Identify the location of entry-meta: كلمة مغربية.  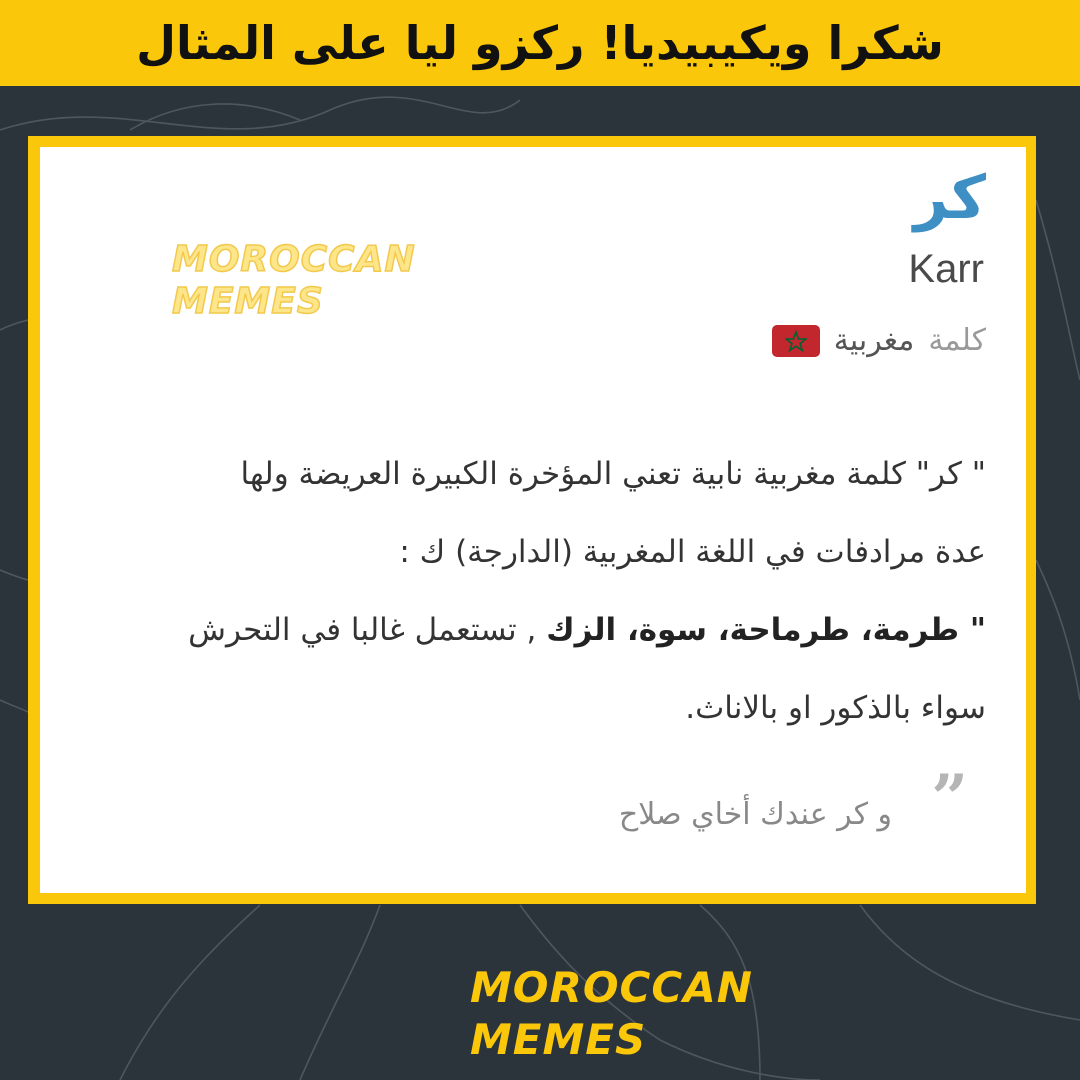
(878, 340).